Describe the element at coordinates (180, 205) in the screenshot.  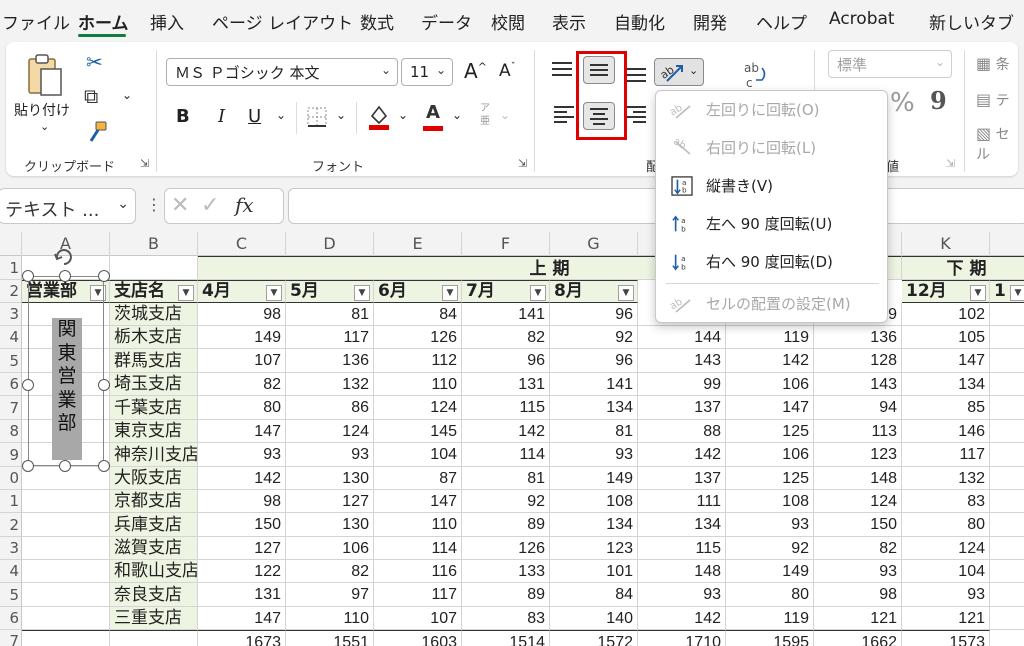
I see `cancel-icon: ✕` at that location.